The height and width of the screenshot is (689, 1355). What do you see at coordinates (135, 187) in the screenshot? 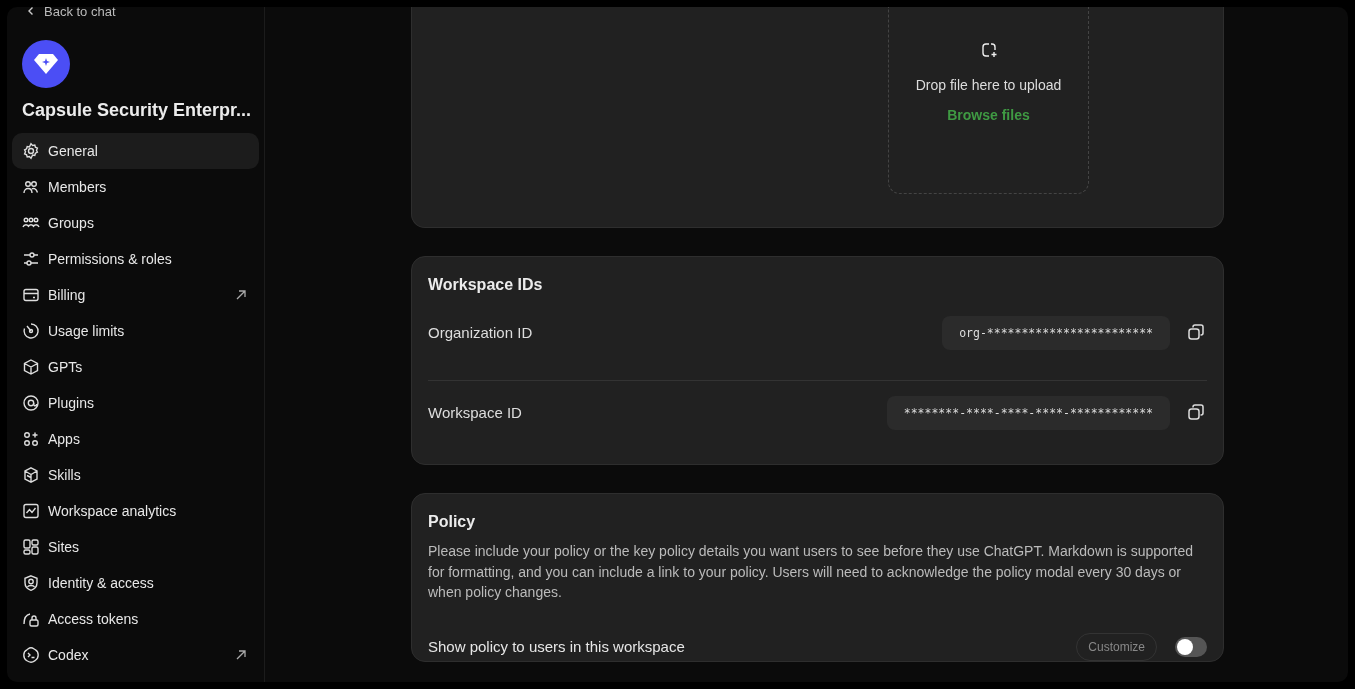
I see `sidebar-item: Members` at bounding box center [135, 187].